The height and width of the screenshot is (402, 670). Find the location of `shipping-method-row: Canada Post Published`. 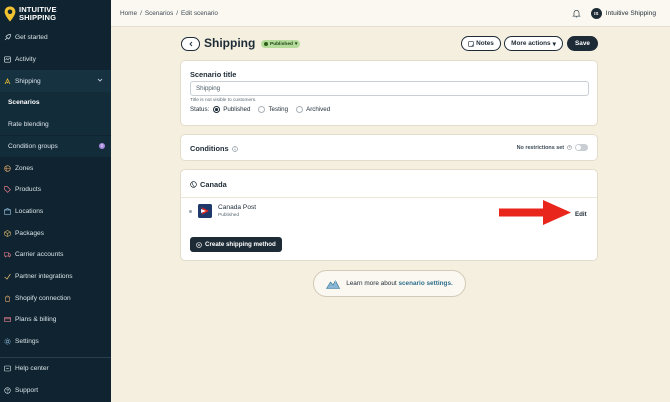

shipping-method-row: Canada Post Published is located at coordinates (222, 211).